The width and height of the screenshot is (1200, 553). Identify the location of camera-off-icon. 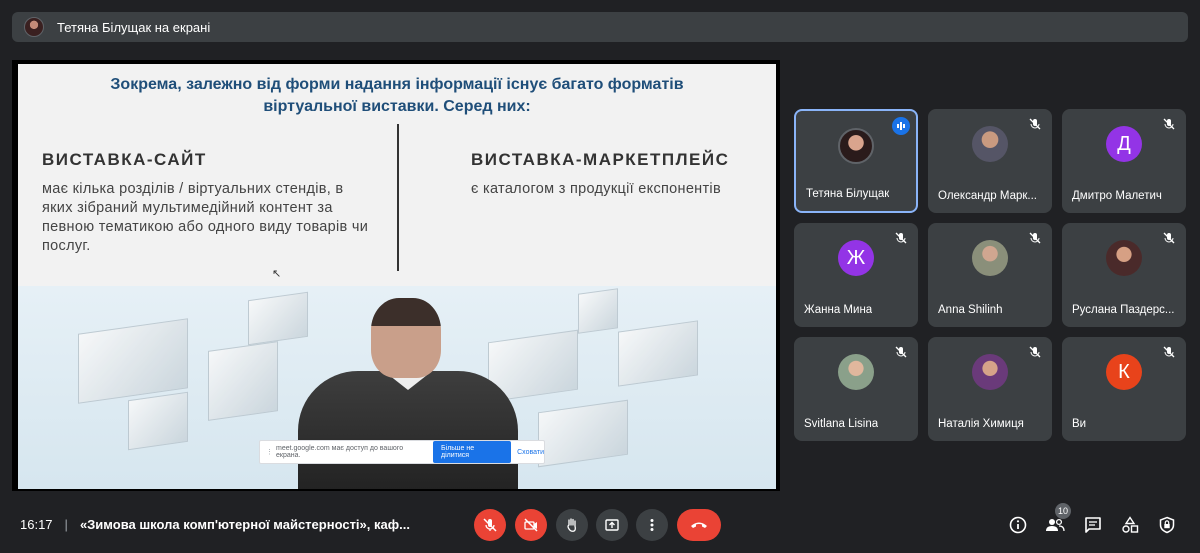
(531, 525).